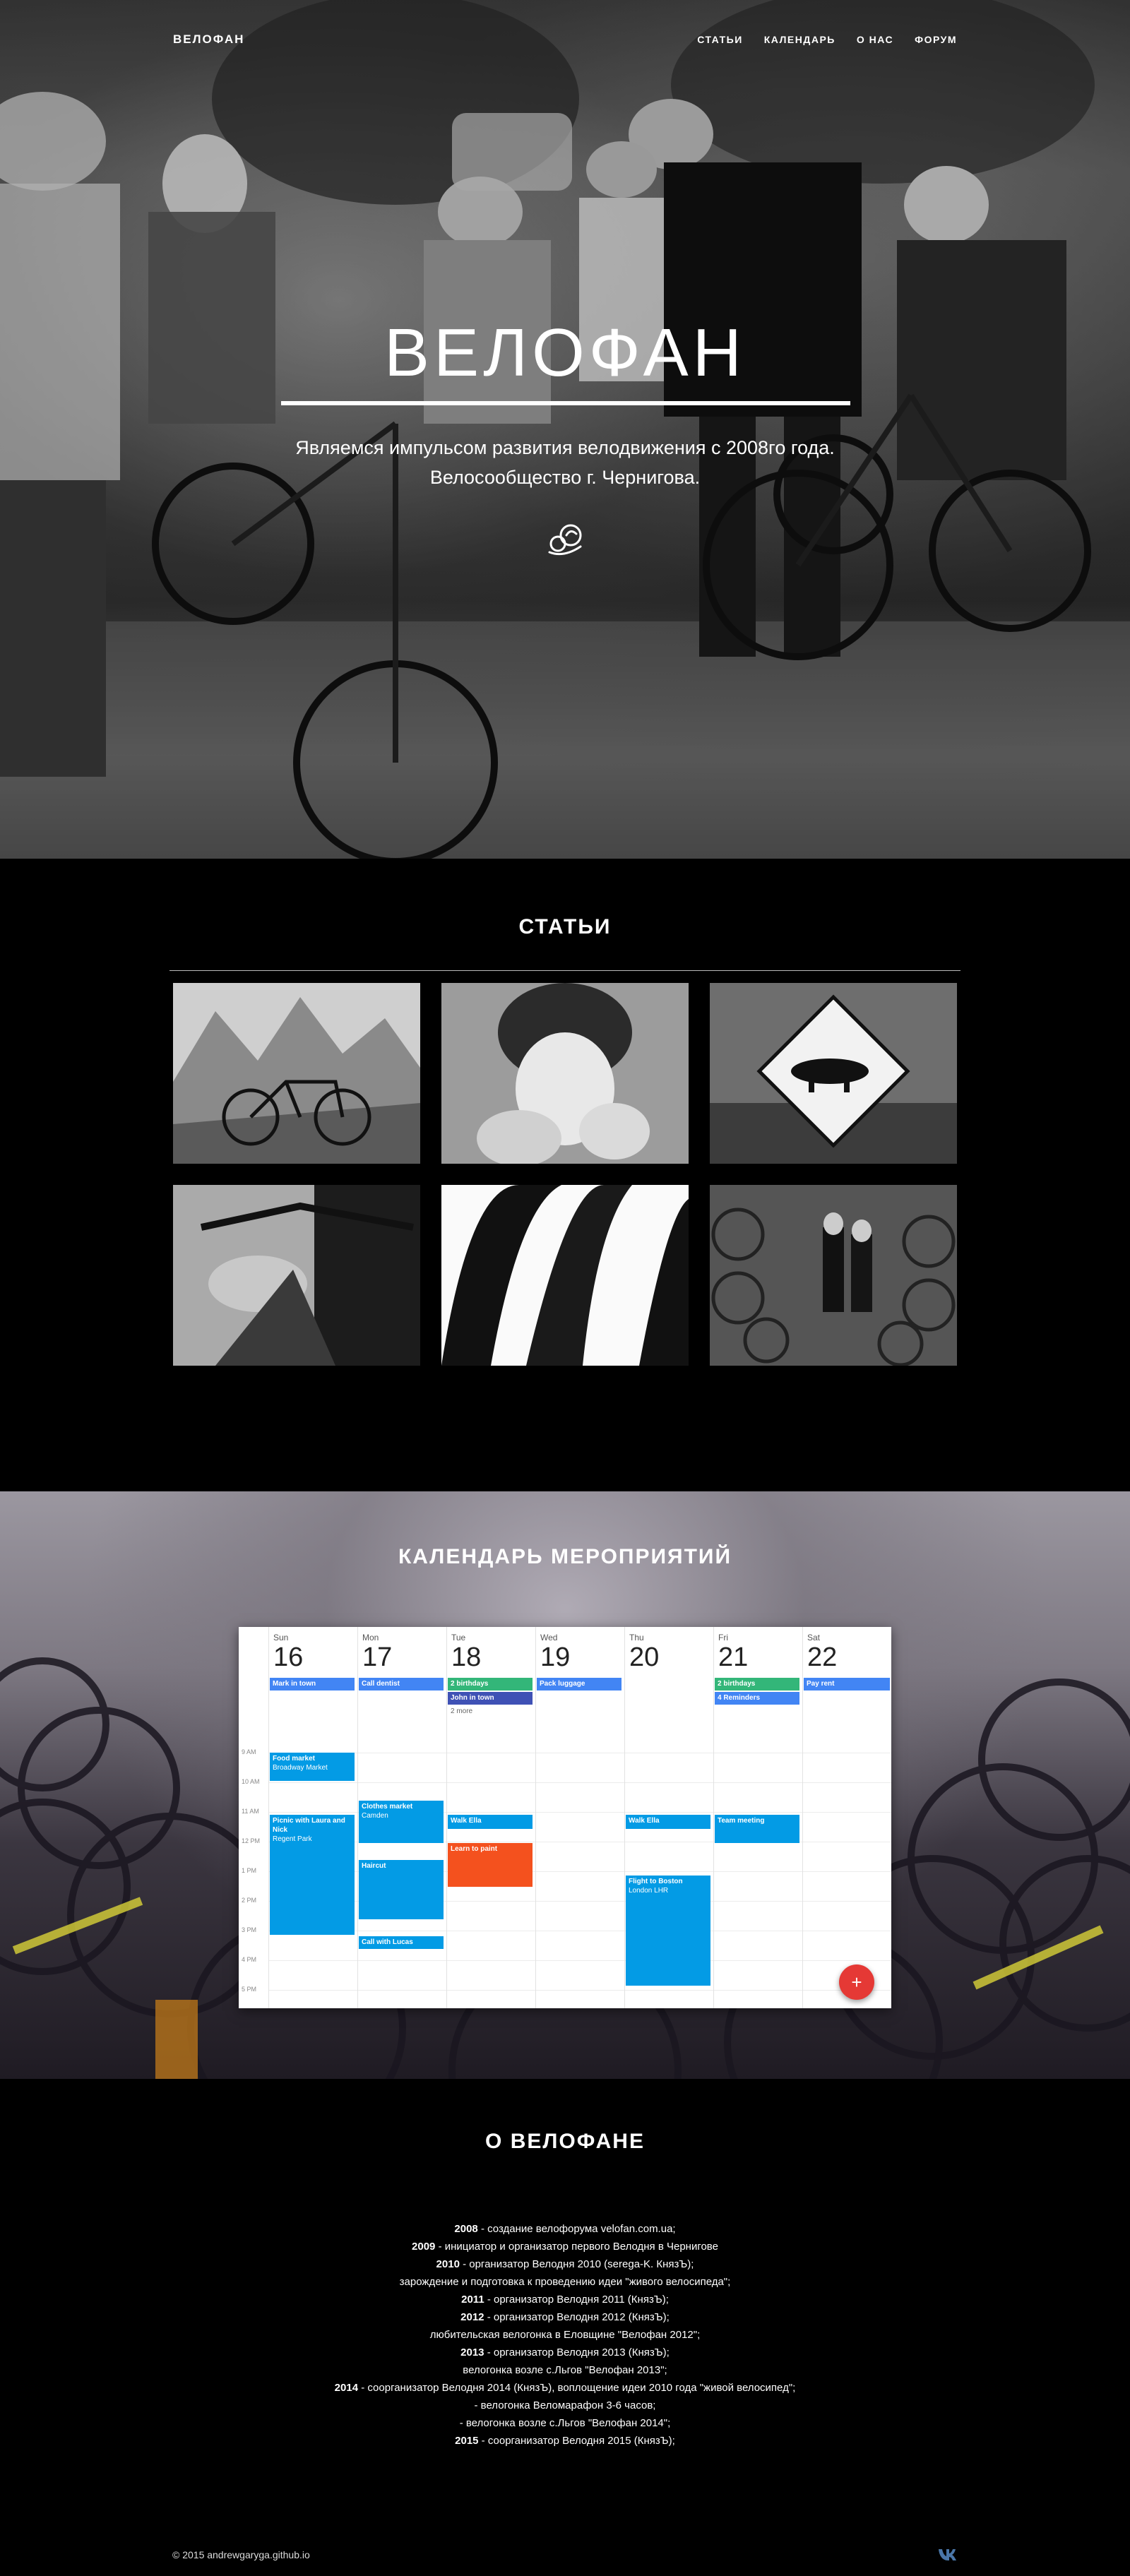  Describe the element at coordinates (822, 1657) in the screenshot. I see `day-number: 22` at that location.